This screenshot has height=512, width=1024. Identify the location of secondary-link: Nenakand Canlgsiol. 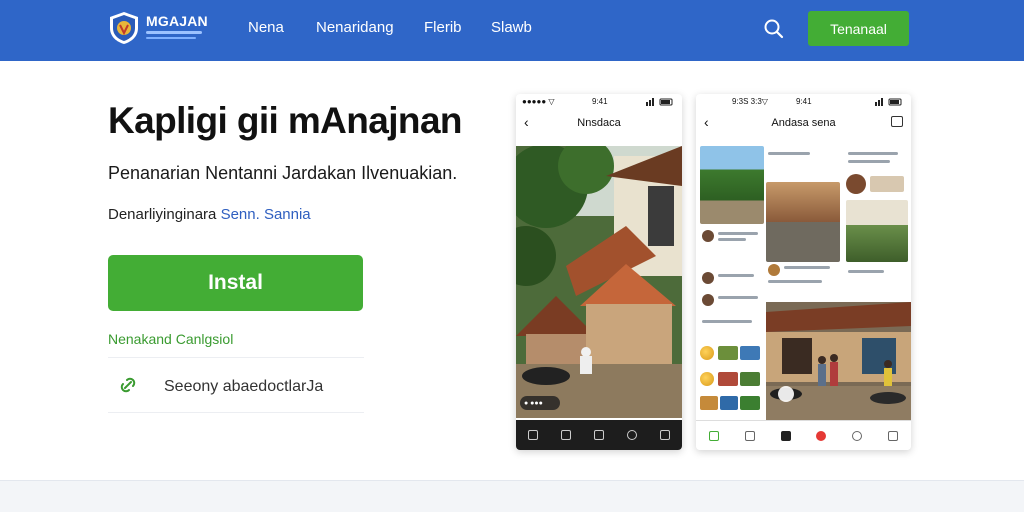
(170, 339).